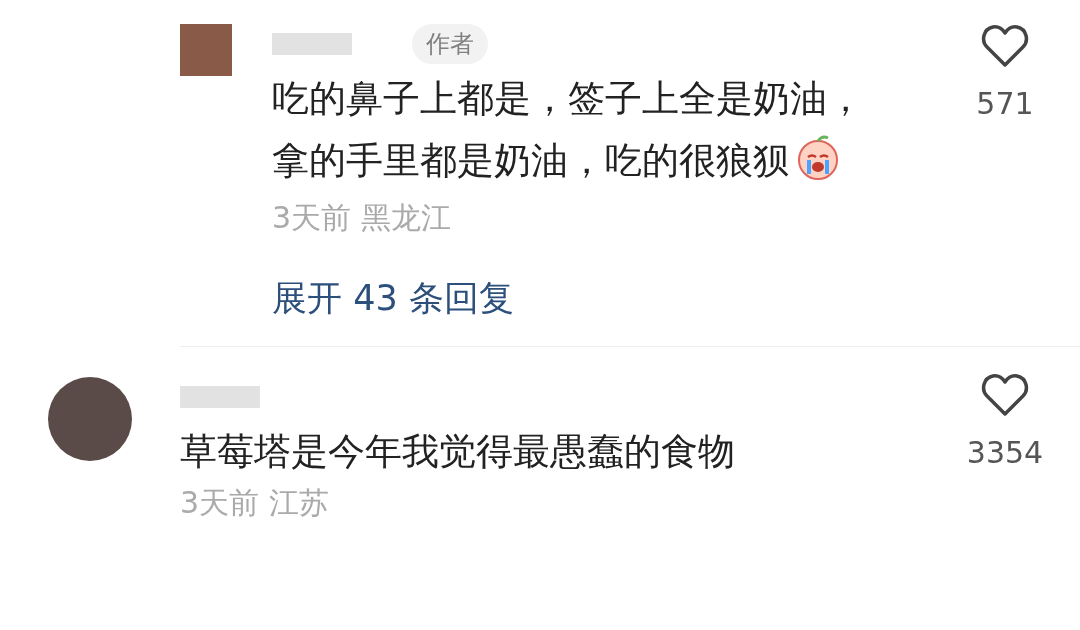 The image size is (1080, 630). Describe the element at coordinates (457, 451) in the screenshot. I see `comment-text-line: 草莓塔是今年我觉得最愚蠢的食物` at that location.